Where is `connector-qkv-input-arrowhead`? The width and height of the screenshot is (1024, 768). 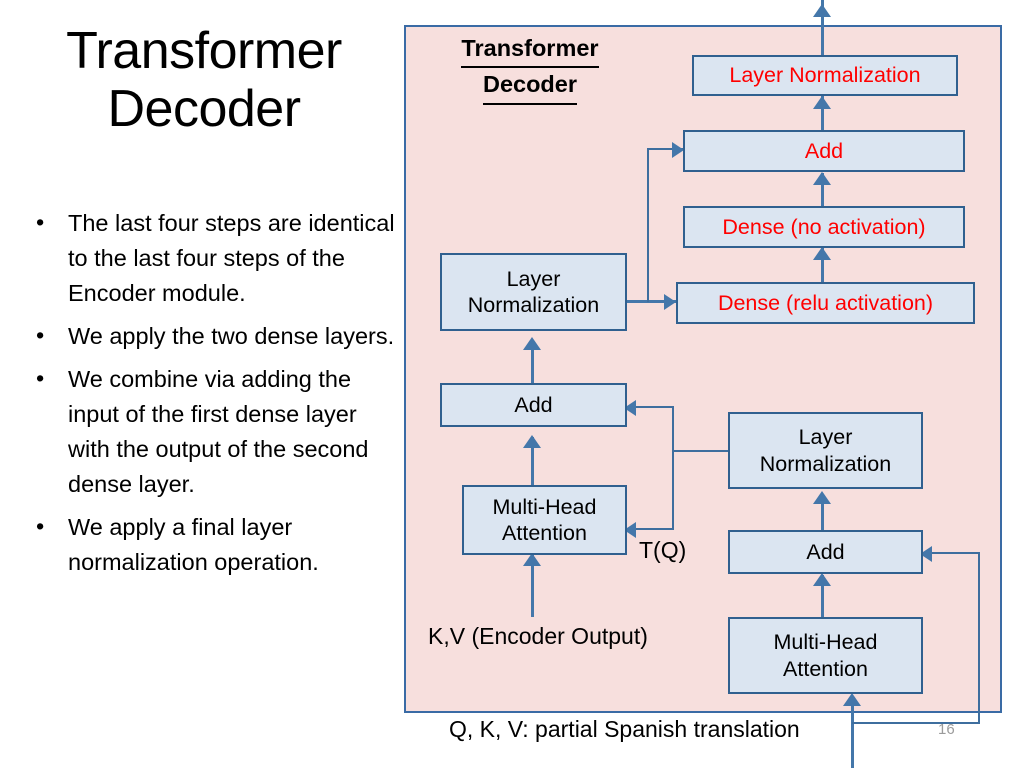
connector-qkv-input-arrowhead is located at coordinates (852, 699).